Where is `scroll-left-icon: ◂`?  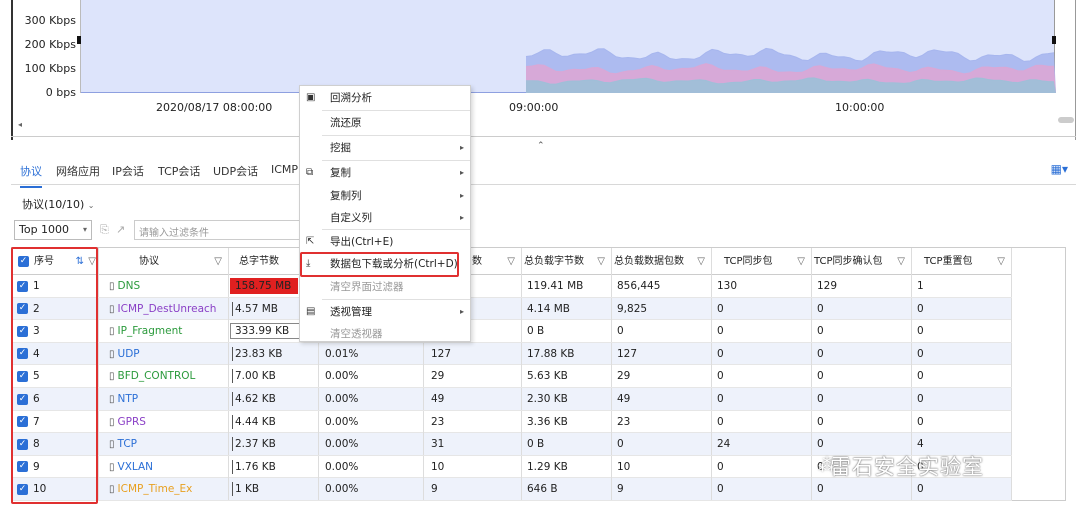 scroll-left-icon: ◂ is located at coordinates (20, 124).